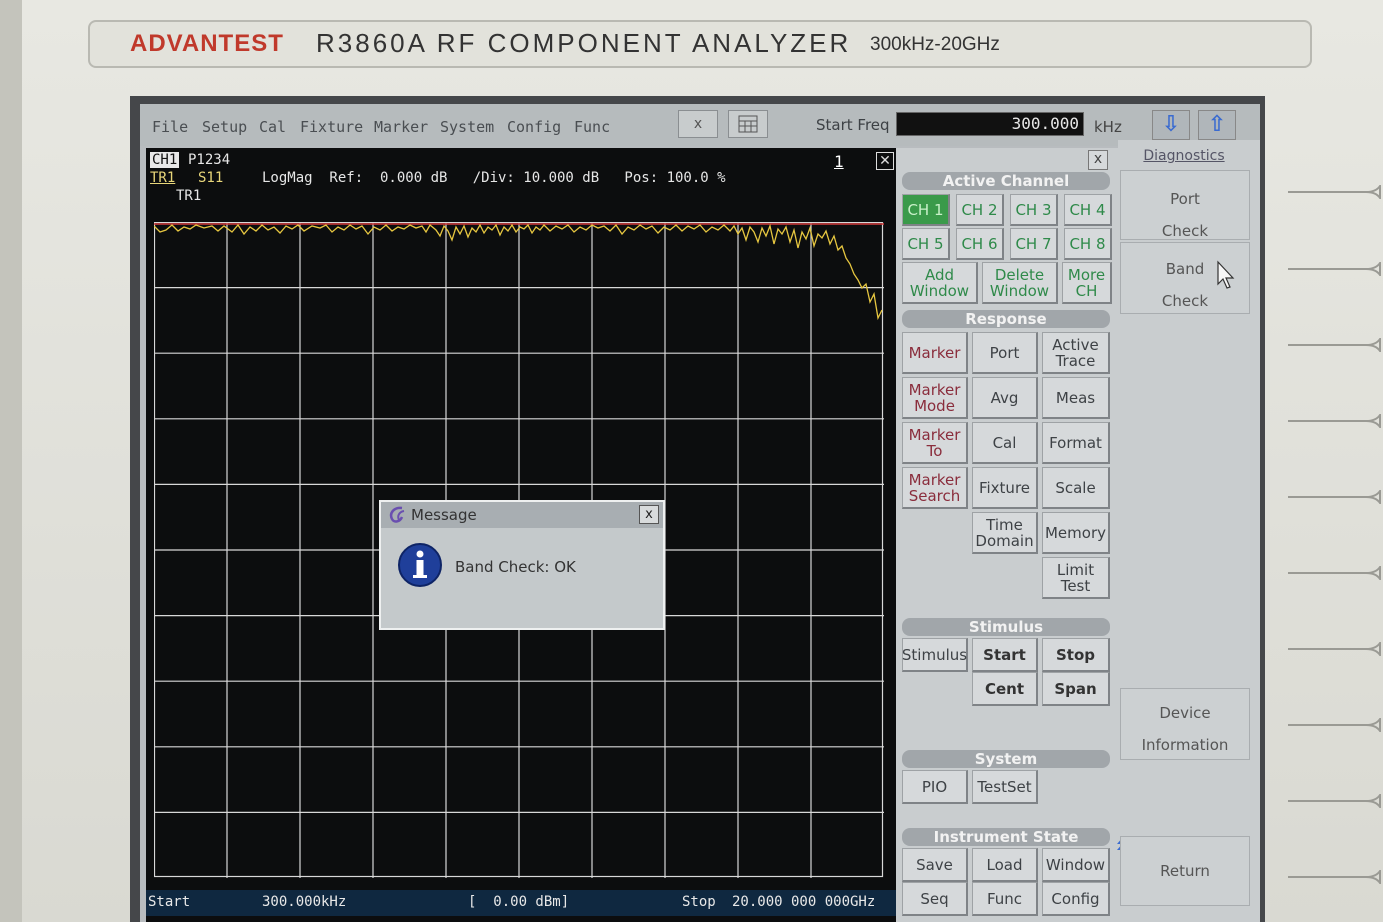 This screenshot has height=922, width=1383. Describe the element at coordinates (1005, 899) in the screenshot. I see `func-button: Func` at that location.